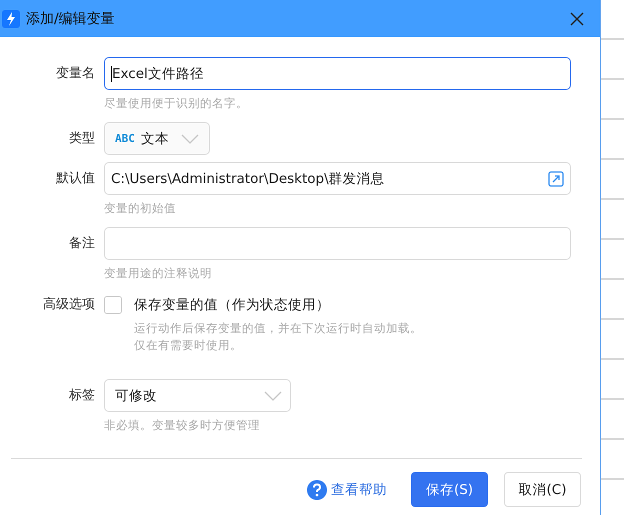  What do you see at coordinates (75, 179) in the screenshot?
I see `field-label: 默认值` at bounding box center [75, 179].